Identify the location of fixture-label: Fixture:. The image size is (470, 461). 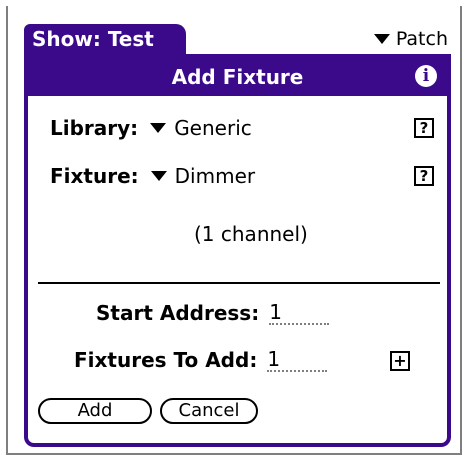
(94, 176).